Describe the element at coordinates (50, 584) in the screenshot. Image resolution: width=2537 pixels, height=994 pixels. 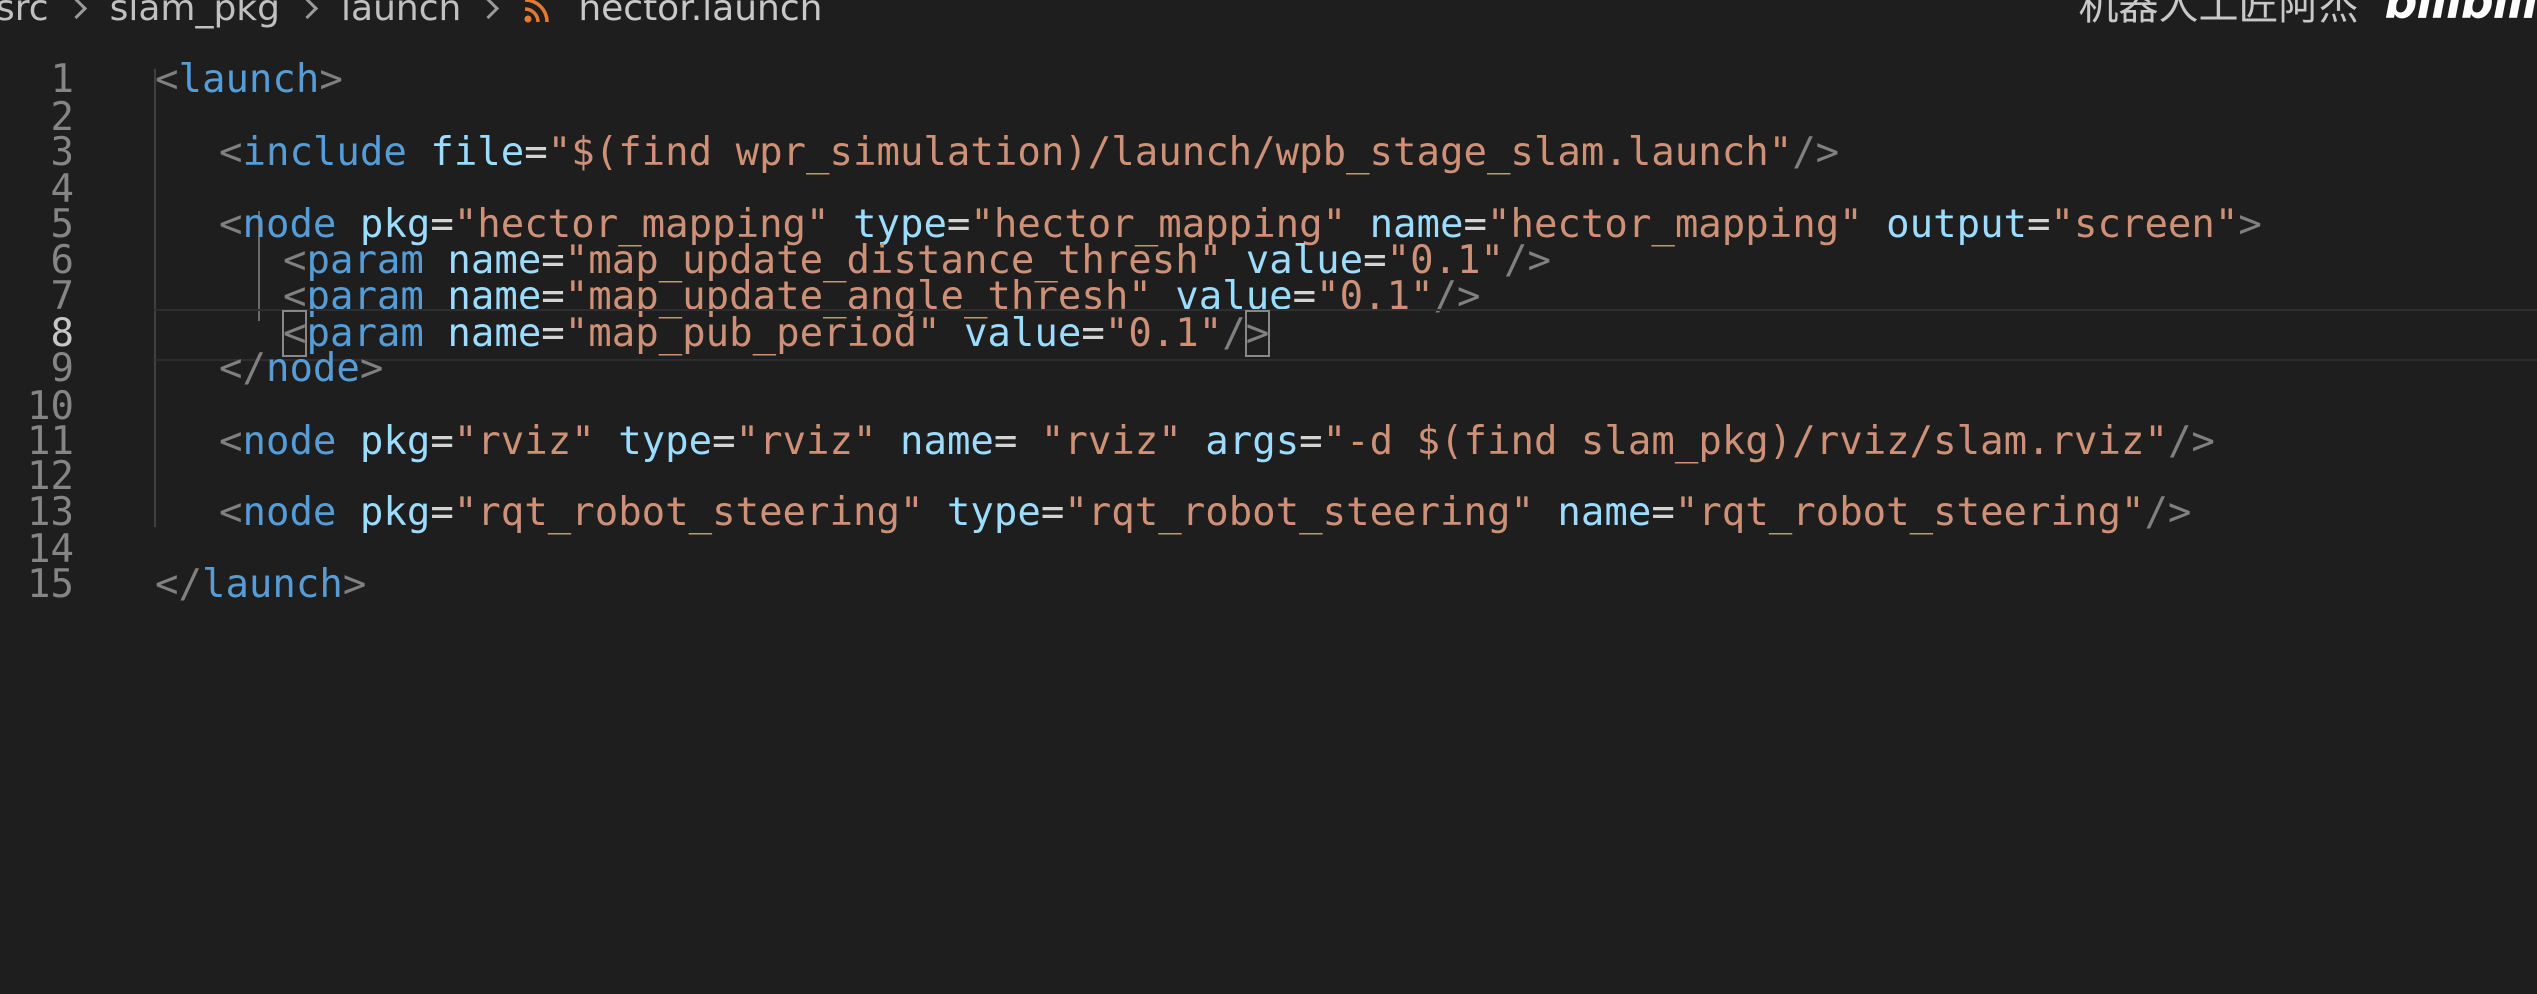
I see `line-number: 15` at that location.